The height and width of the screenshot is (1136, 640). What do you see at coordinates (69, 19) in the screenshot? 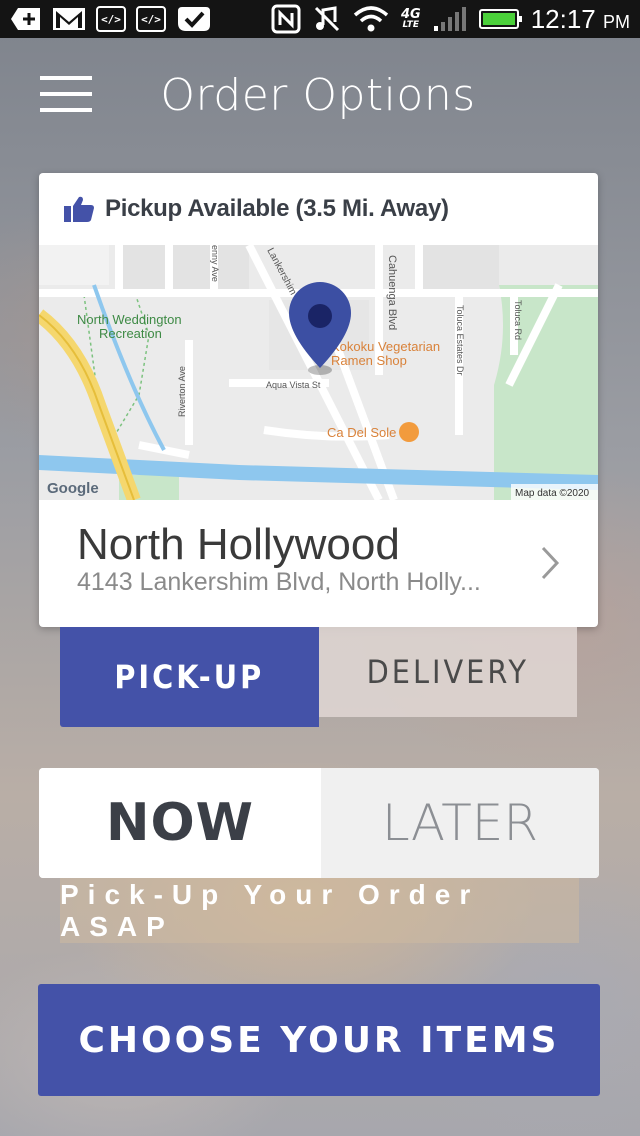
I see `gmail-icon` at bounding box center [69, 19].